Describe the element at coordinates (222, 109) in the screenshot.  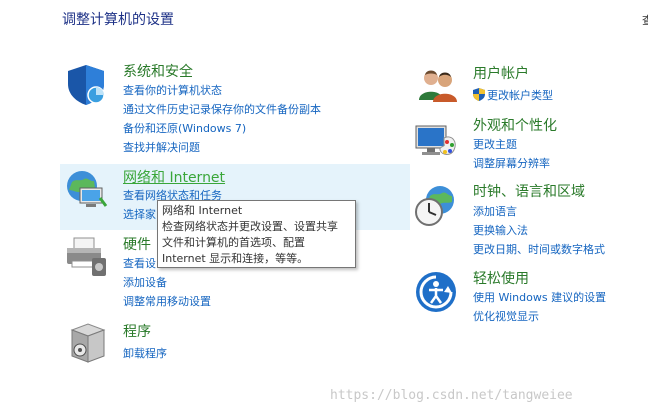
I see `link-file-history: 通过文件历史记录保存你的文件备份副本` at that location.